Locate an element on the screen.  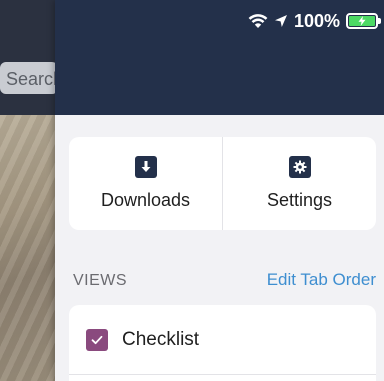
settings-label: Settings is located at coordinates (299, 200).